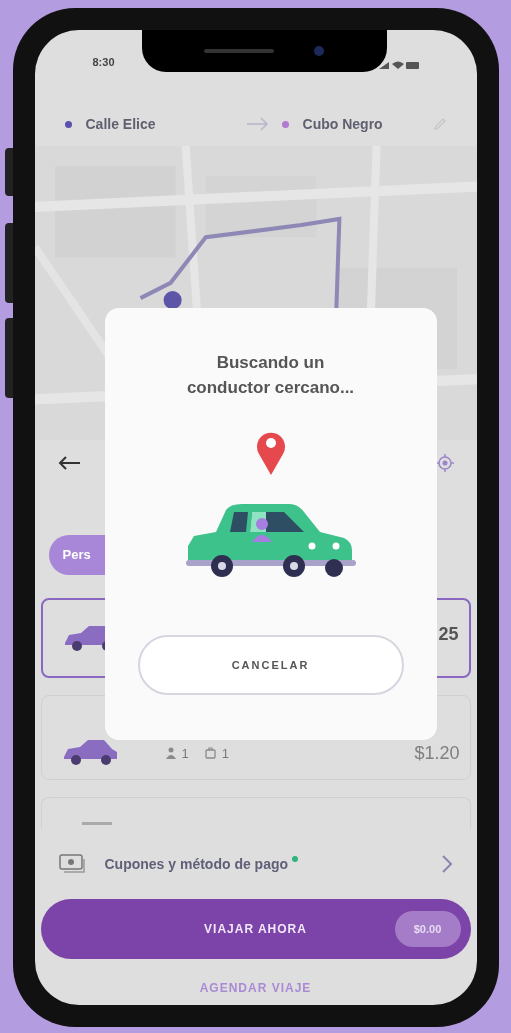 The width and height of the screenshot is (511, 1033). I want to click on destination-label: Cubo Negro, so click(342, 124).